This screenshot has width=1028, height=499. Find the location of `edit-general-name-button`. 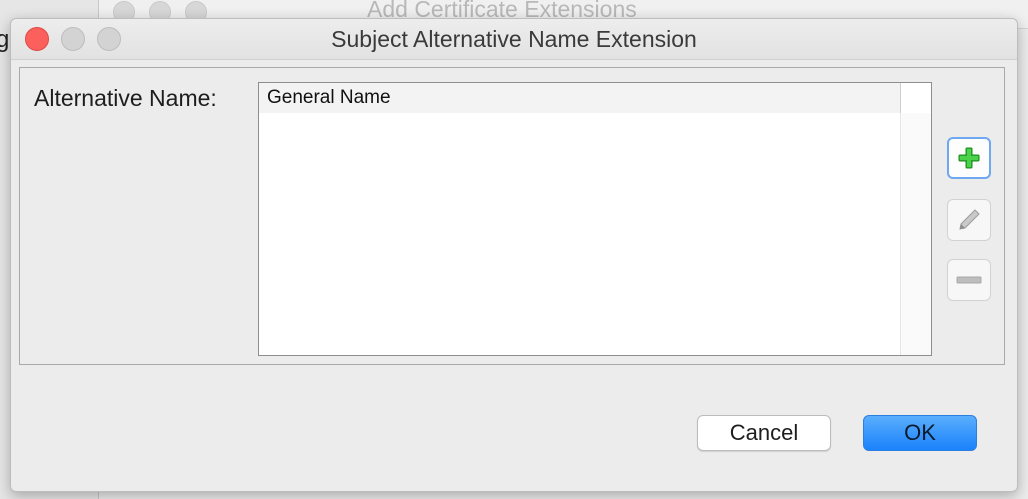

edit-general-name-button is located at coordinates (969, 220).